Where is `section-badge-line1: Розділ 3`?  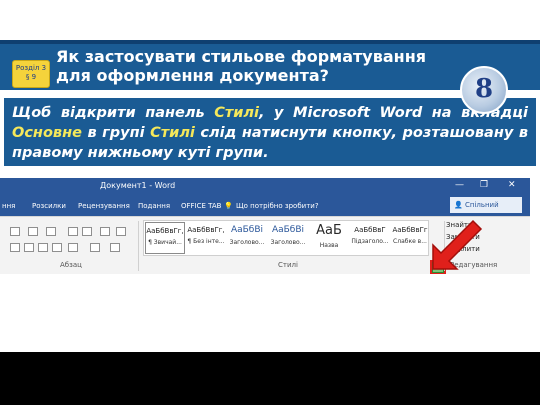 section-badge-line1: Розділ 3 is located at coordinates (31, 68).